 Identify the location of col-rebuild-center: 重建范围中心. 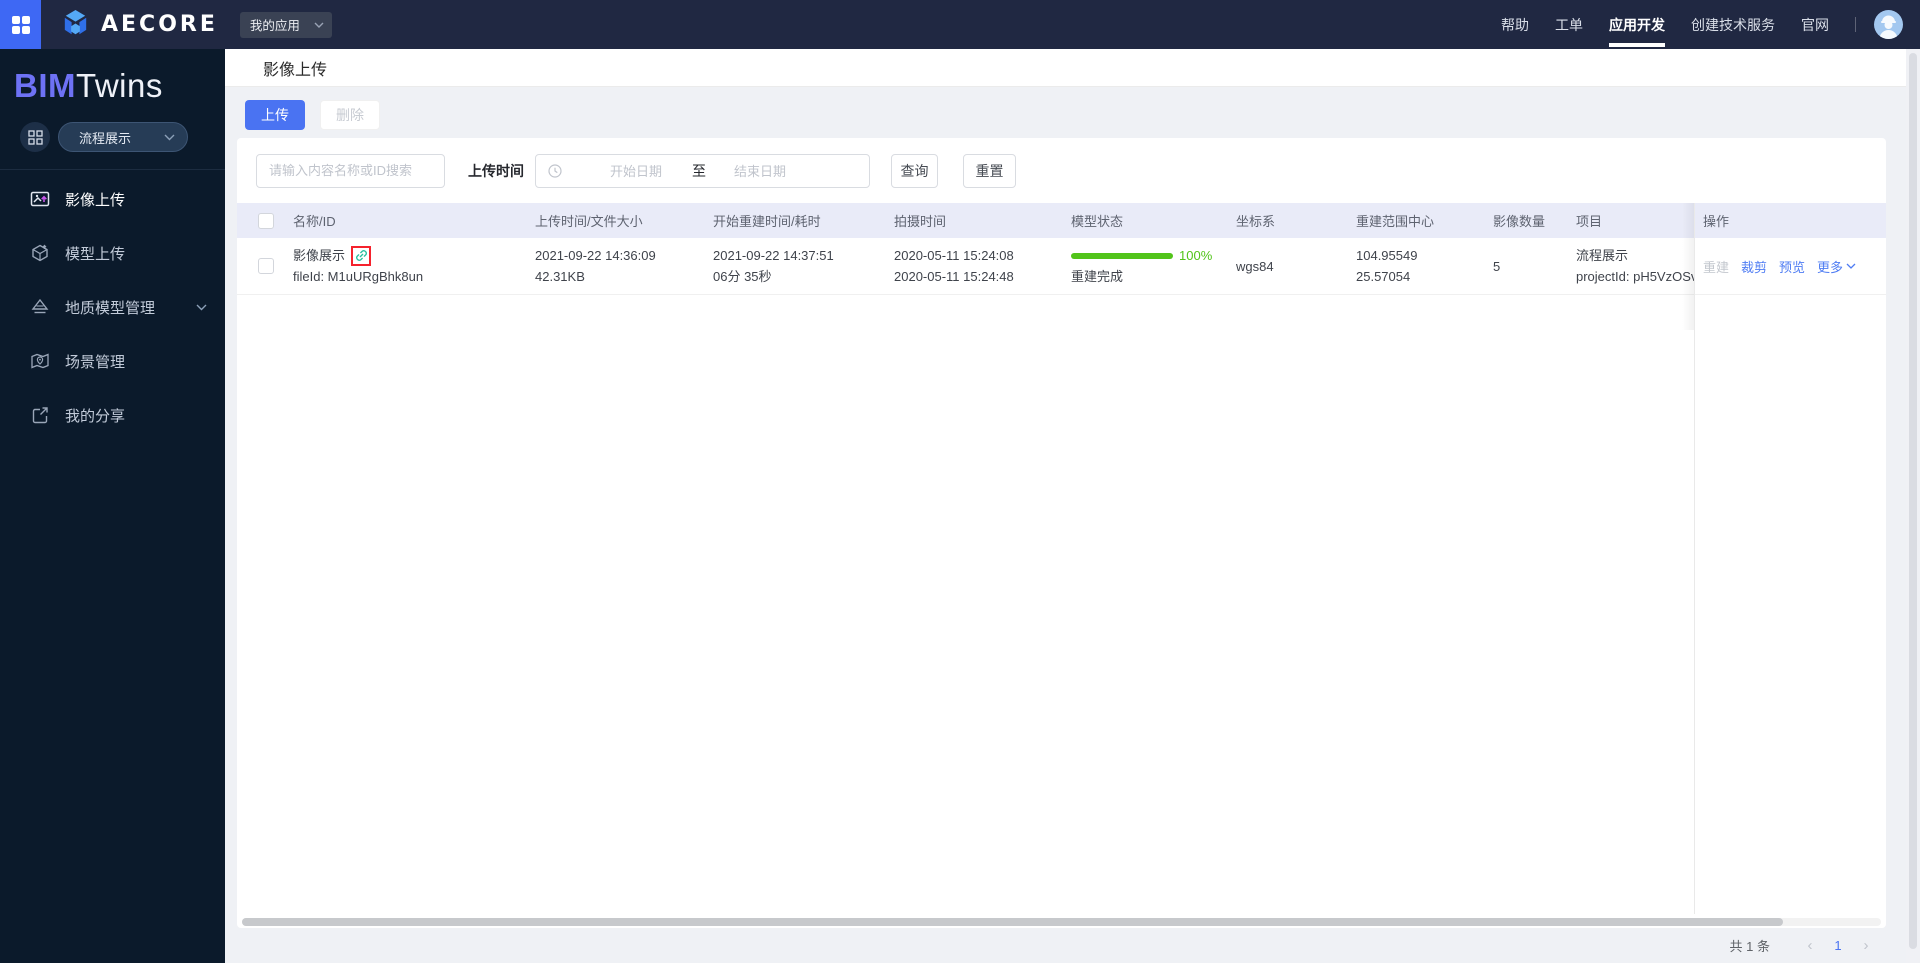
(1395, 221).